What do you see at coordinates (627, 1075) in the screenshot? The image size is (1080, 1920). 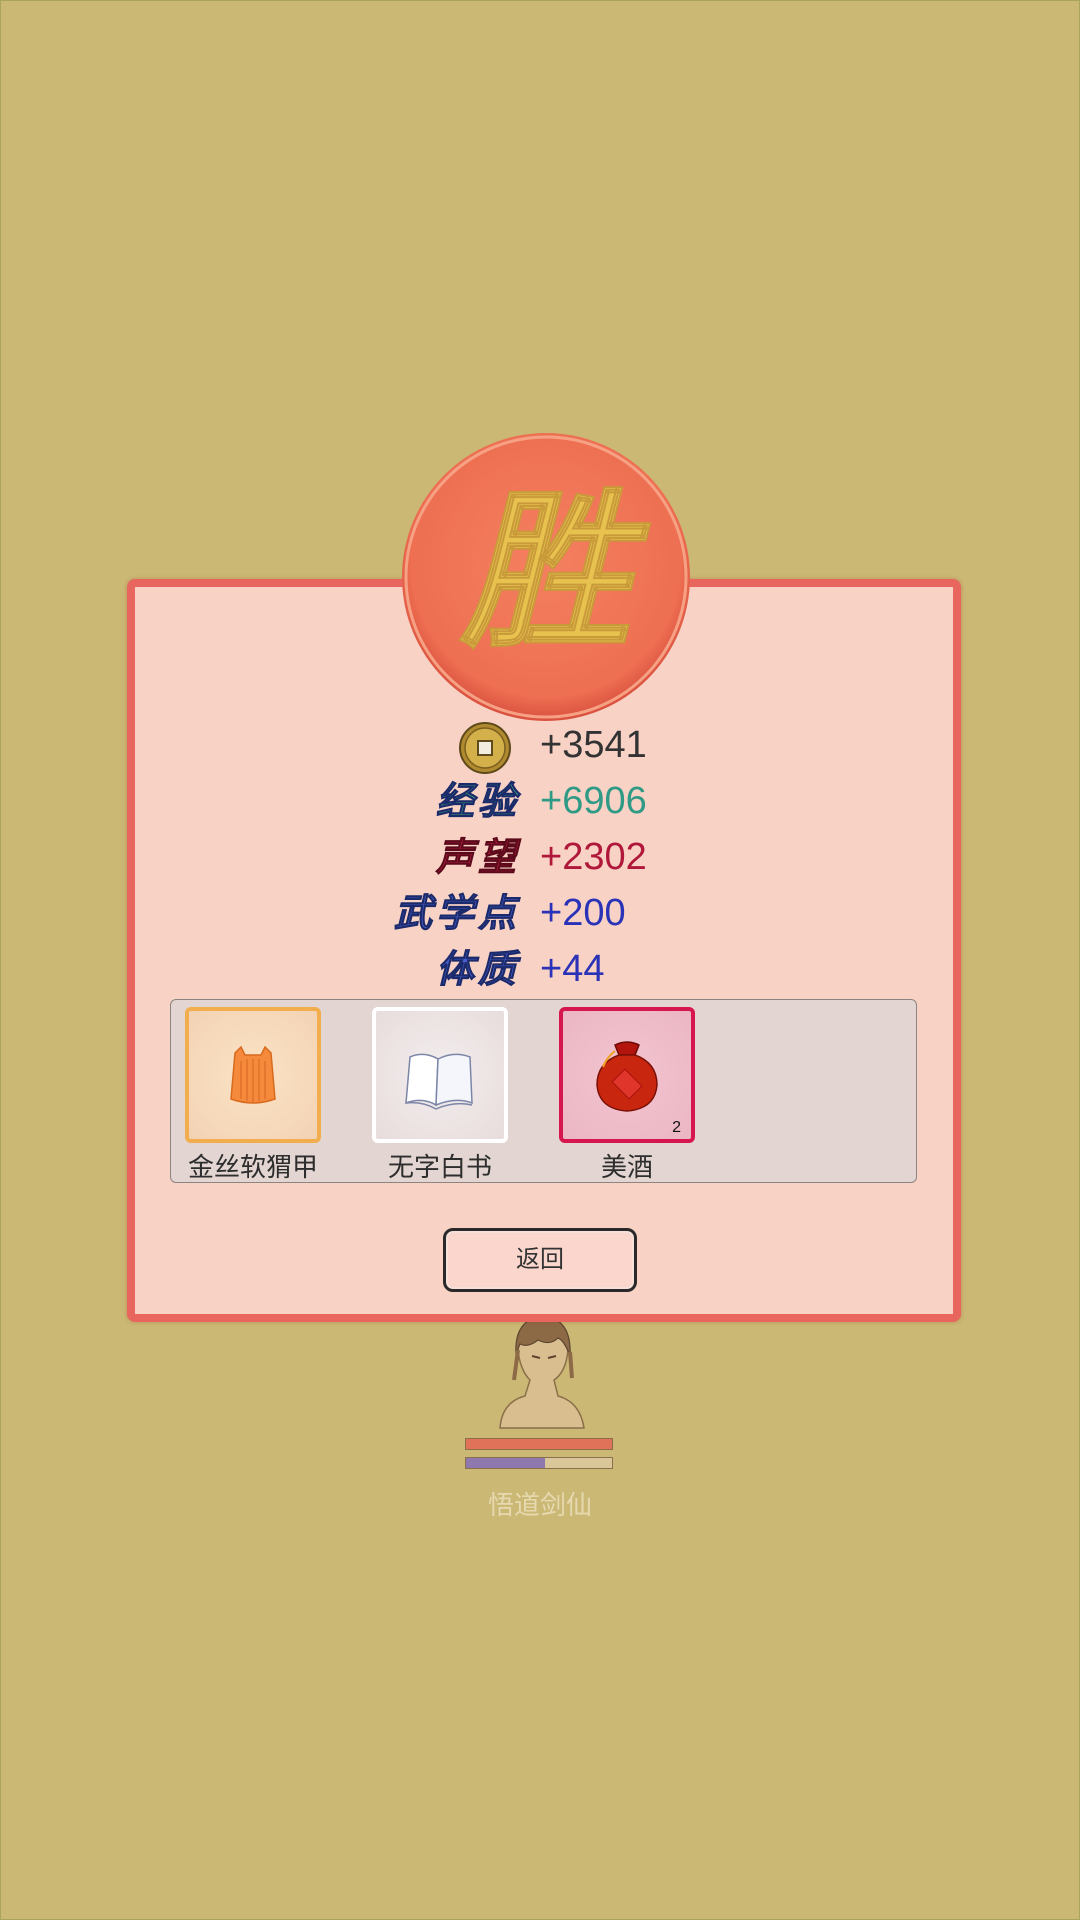 I see `item-slot-wine: 2` at bounding box center [627, 1075].